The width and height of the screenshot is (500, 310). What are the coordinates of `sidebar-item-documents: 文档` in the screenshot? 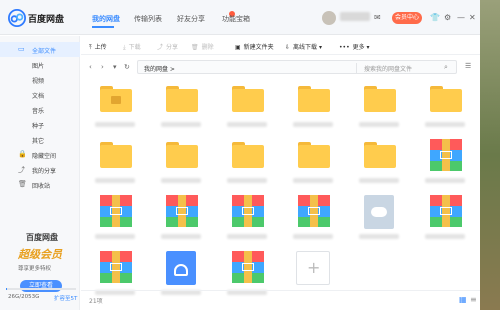 It's located at (40, 94).